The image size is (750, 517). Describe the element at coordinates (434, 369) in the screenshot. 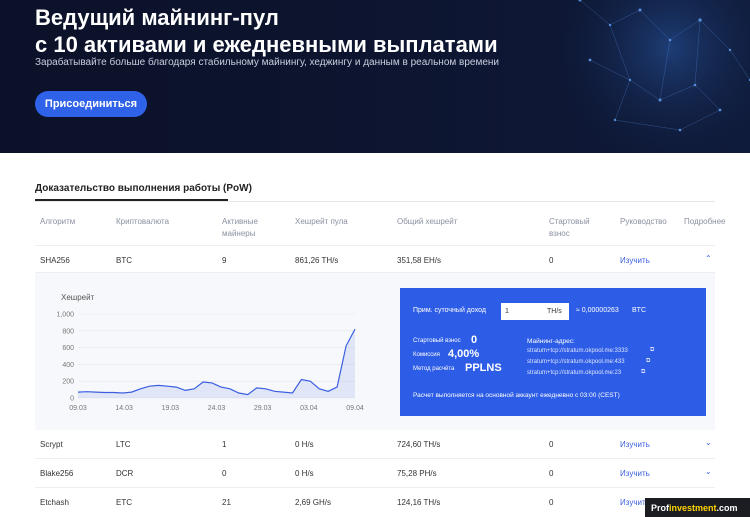

I see `method-label: Метод расчёта` at that location.